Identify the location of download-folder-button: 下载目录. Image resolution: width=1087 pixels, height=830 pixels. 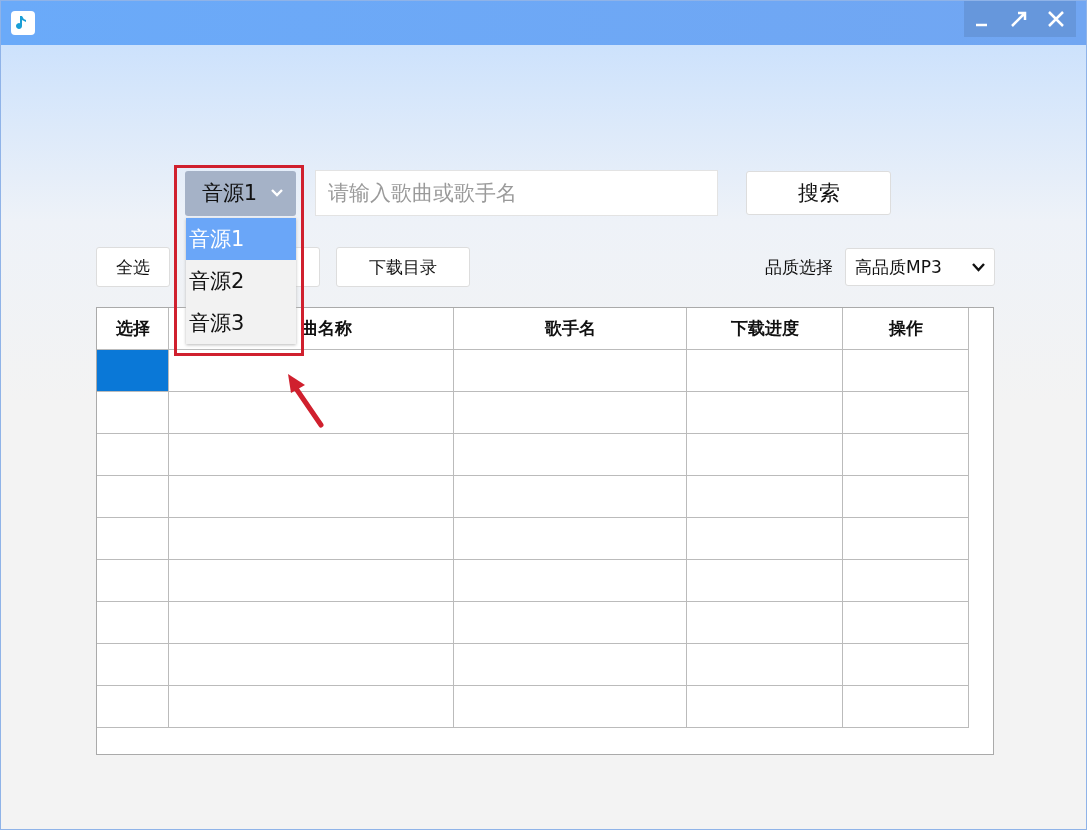
(403, 267).